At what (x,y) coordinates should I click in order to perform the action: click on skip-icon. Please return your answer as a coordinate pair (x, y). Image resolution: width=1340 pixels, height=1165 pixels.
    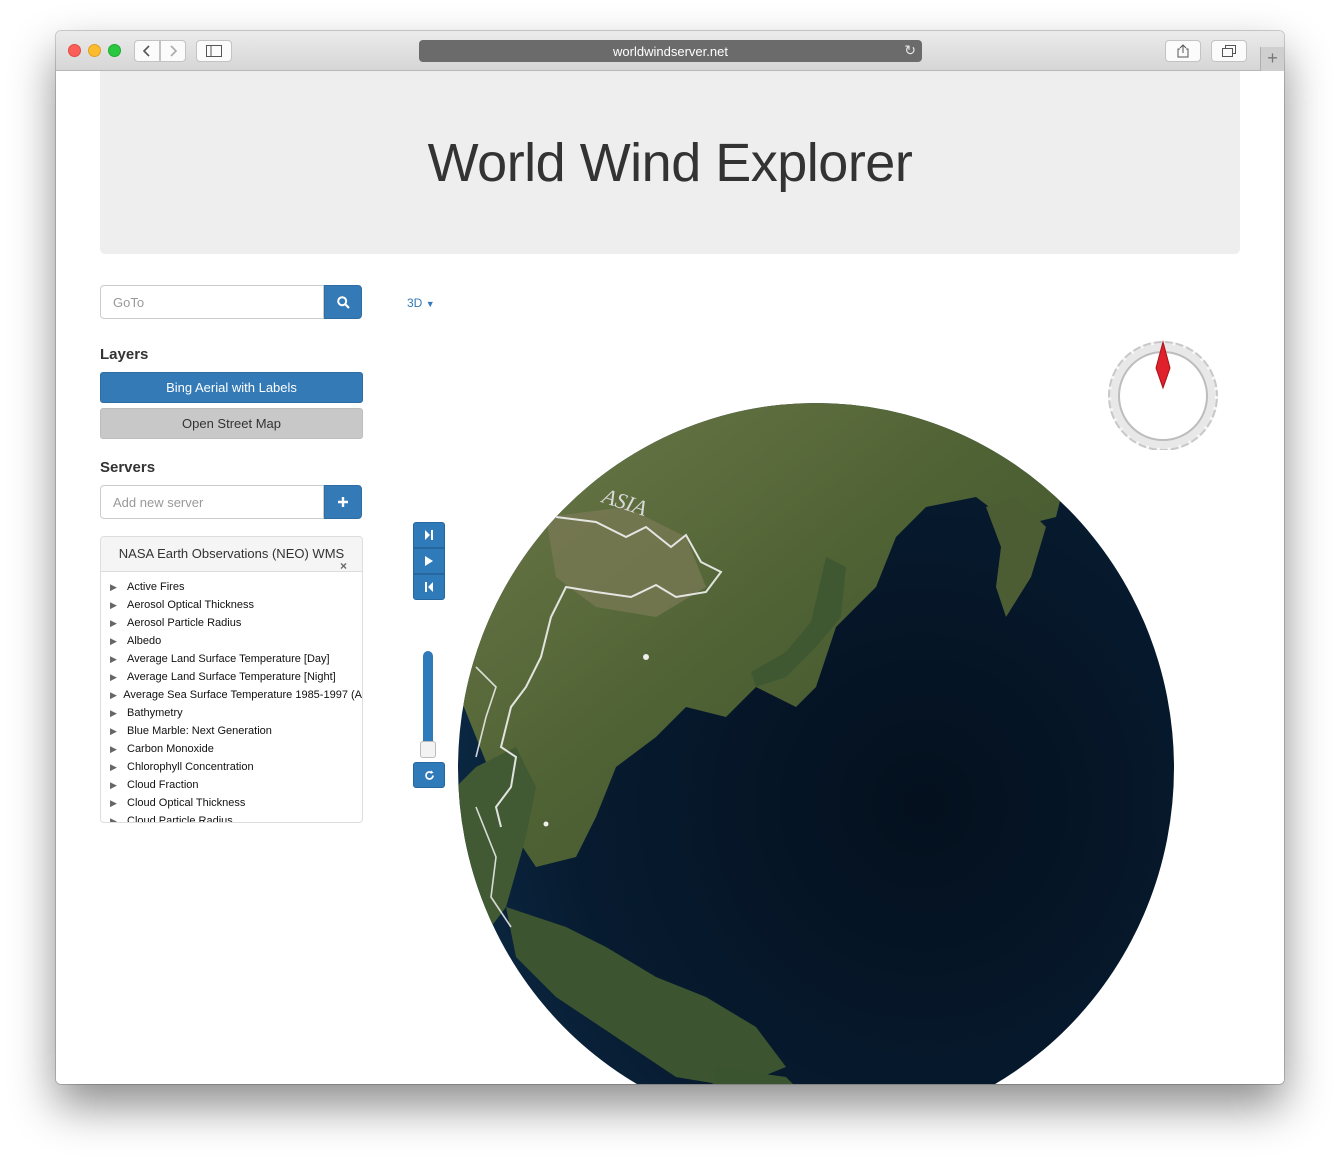
    Looking at the image, I should click on (429, 535).